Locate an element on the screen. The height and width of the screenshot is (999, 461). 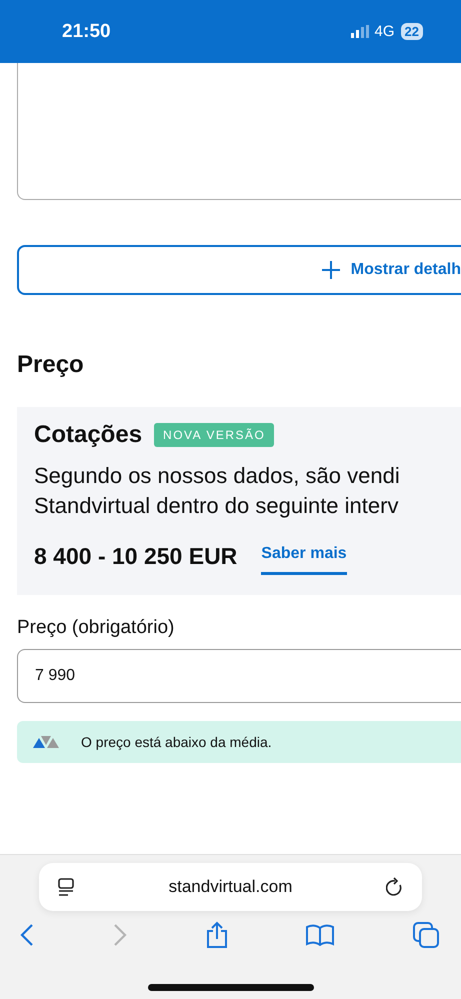
field-label: Preço (obrigatório) is located at coordinates (96, 628).